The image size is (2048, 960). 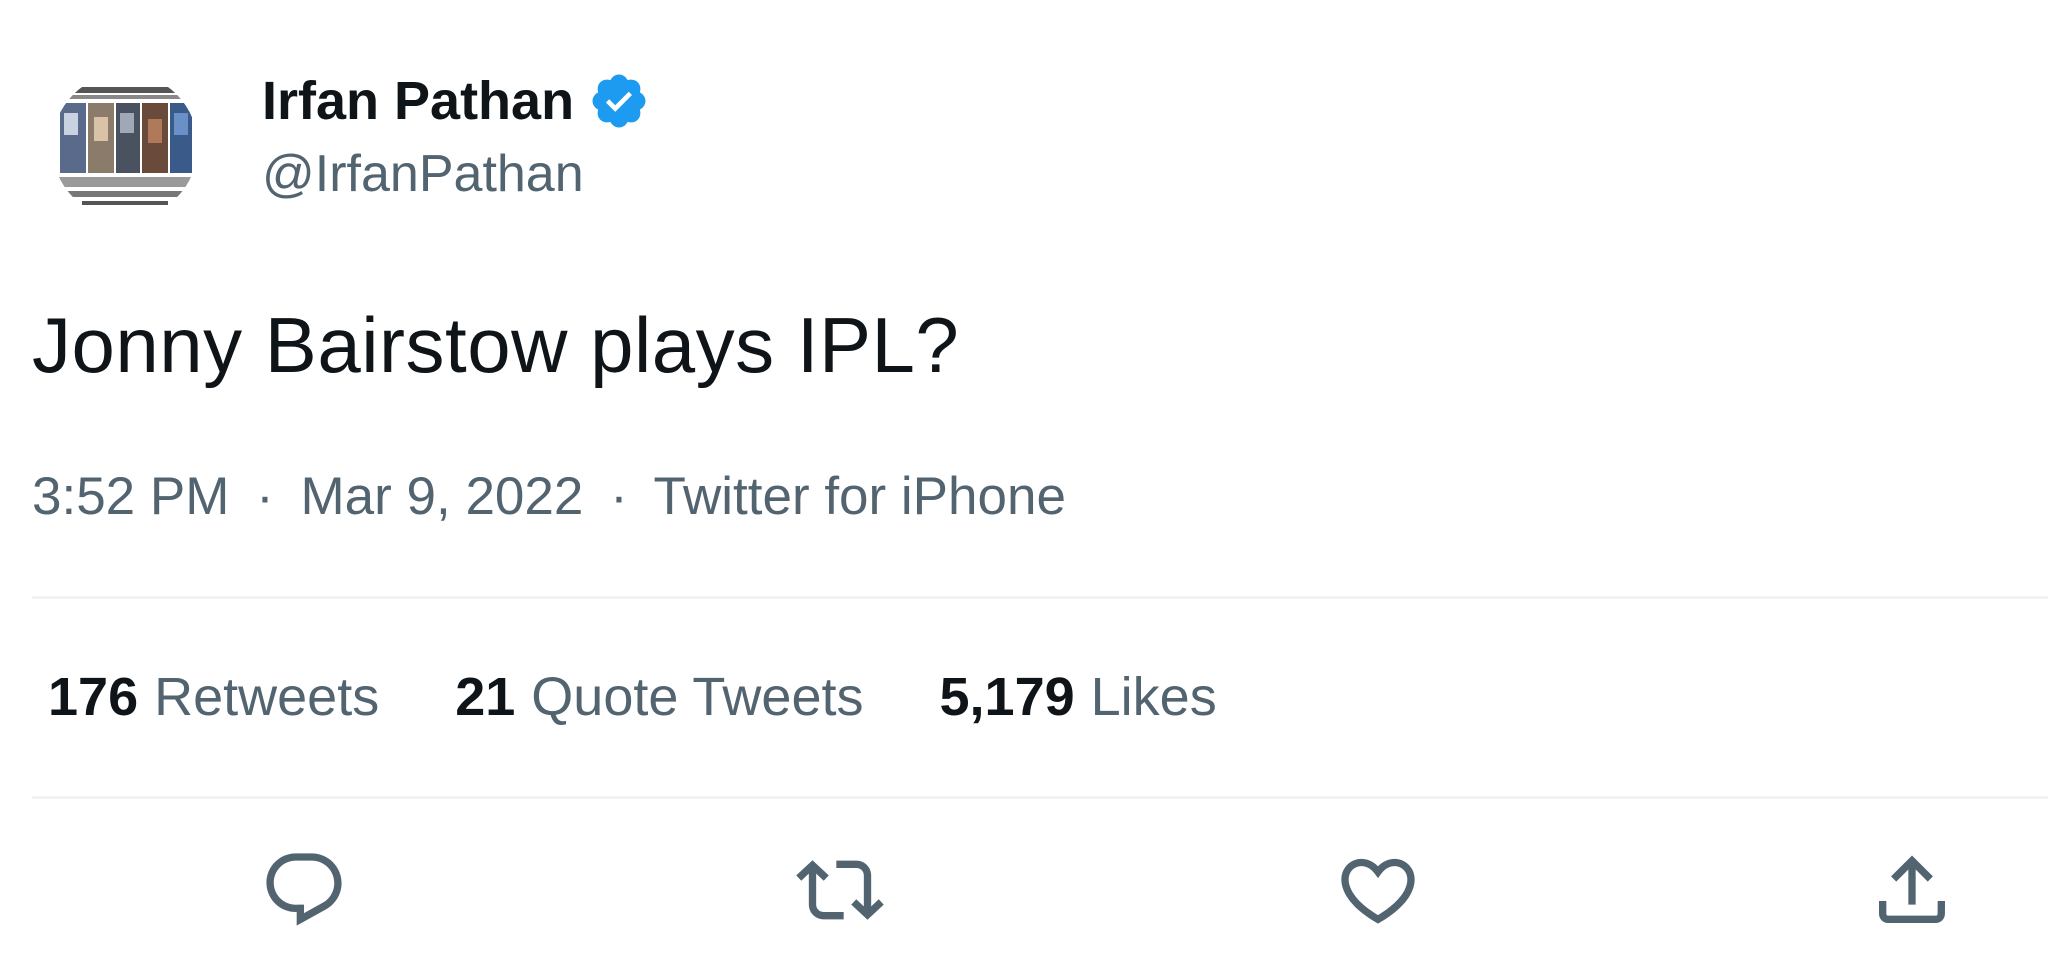 What do you see at coordinates (1078, 697) in the screenshot?
I see `likes-stat: 5,179 Likes` at bounding box center [1078, 697].